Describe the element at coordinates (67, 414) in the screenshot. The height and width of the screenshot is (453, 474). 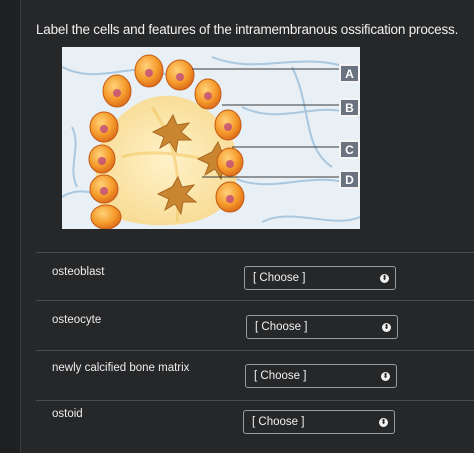
I see `row-label-ostoid: ostoid` at that location.